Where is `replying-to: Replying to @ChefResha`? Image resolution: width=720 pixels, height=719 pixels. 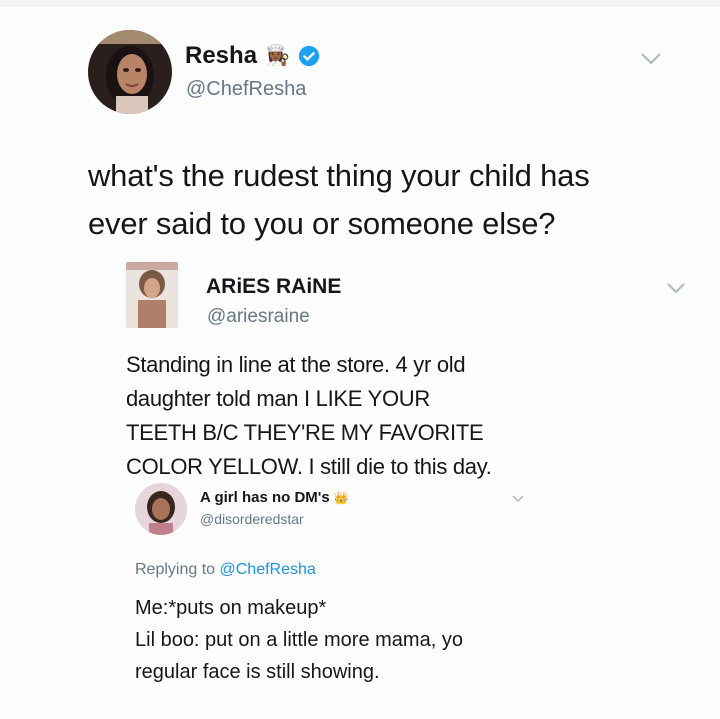 replying-to: Replying to @ChefResha is located at coordinates (225, 570).